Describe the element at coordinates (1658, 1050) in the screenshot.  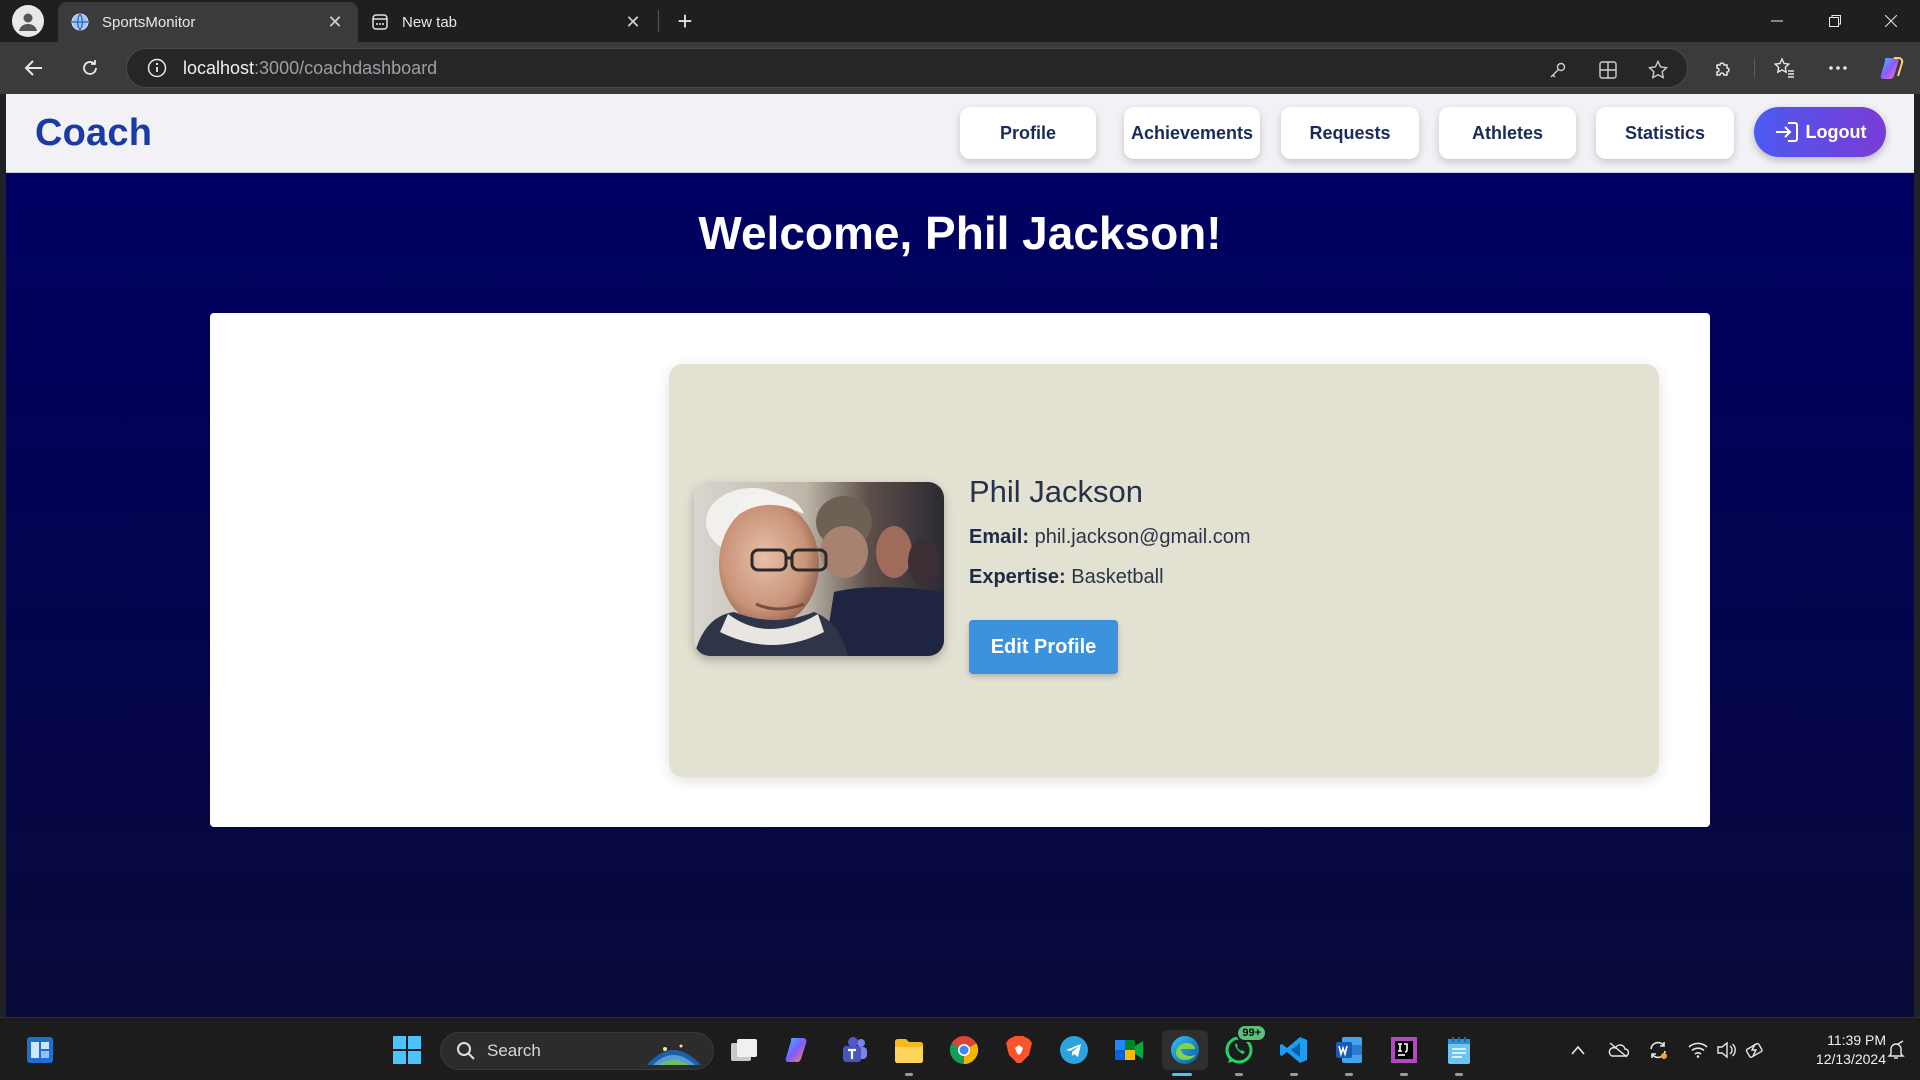
I see `sync-icon` at that location.